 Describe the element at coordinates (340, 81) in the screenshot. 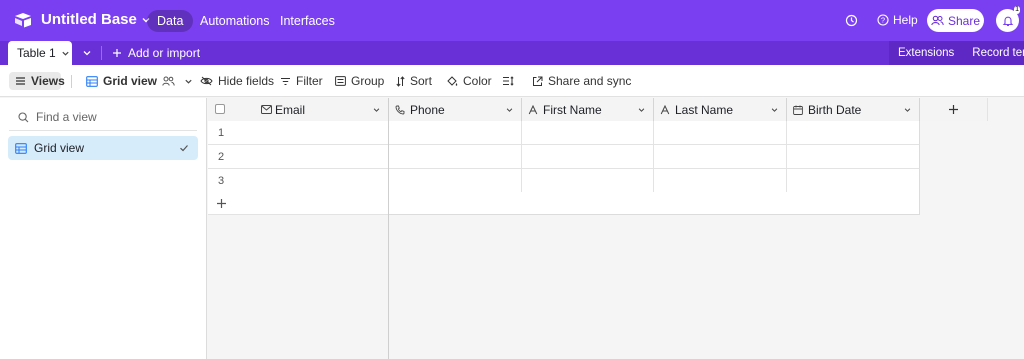

I see `group-icon` at that location.